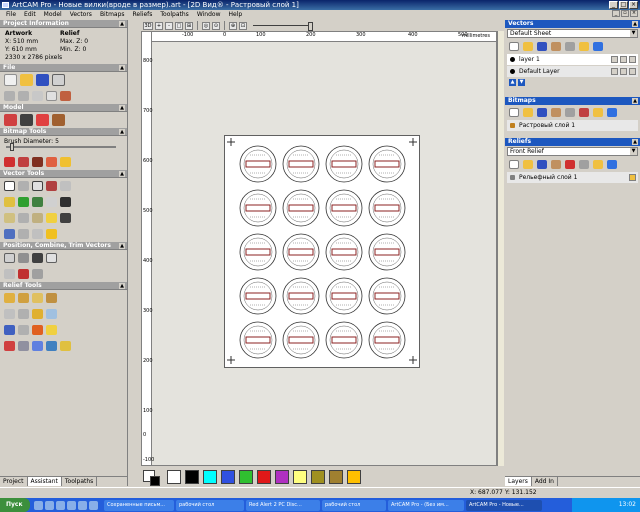  What do you see at coordinates (9, 162) in the screenshot?
I see `paint-brush-icon` at bounding box center [9, 162].